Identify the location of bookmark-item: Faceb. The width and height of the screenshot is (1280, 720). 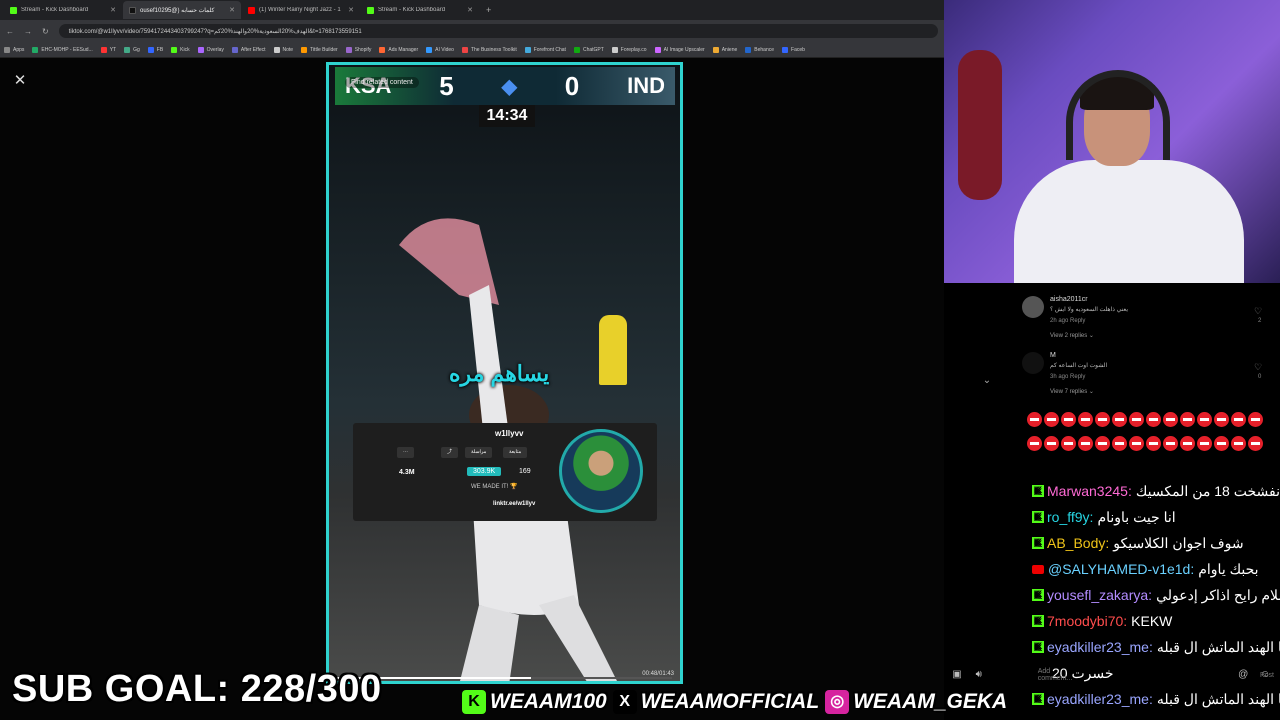
(793, 49).